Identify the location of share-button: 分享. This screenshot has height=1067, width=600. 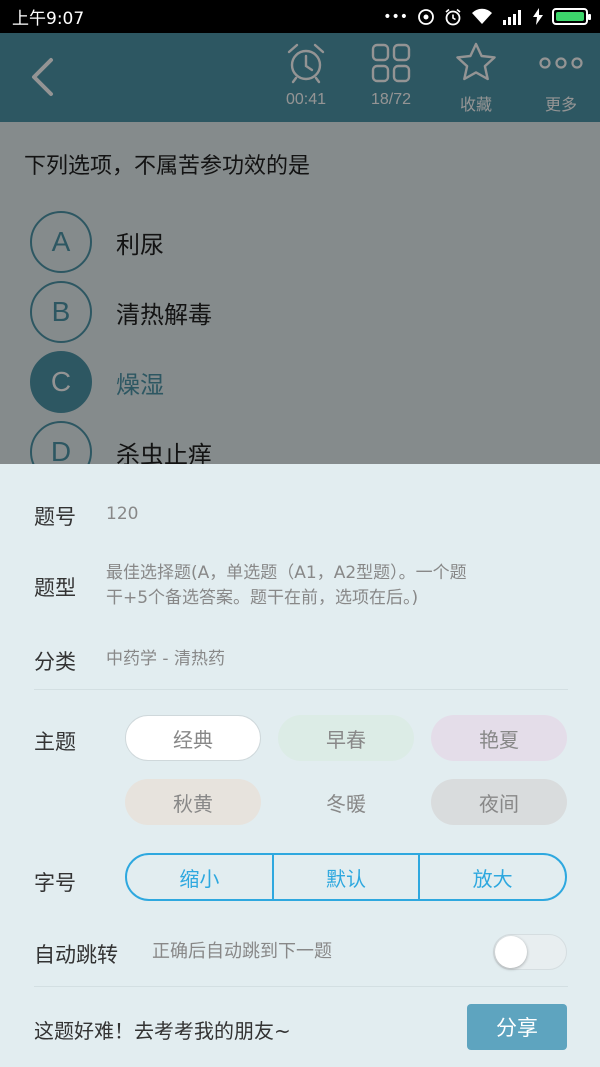
(517, 1027).